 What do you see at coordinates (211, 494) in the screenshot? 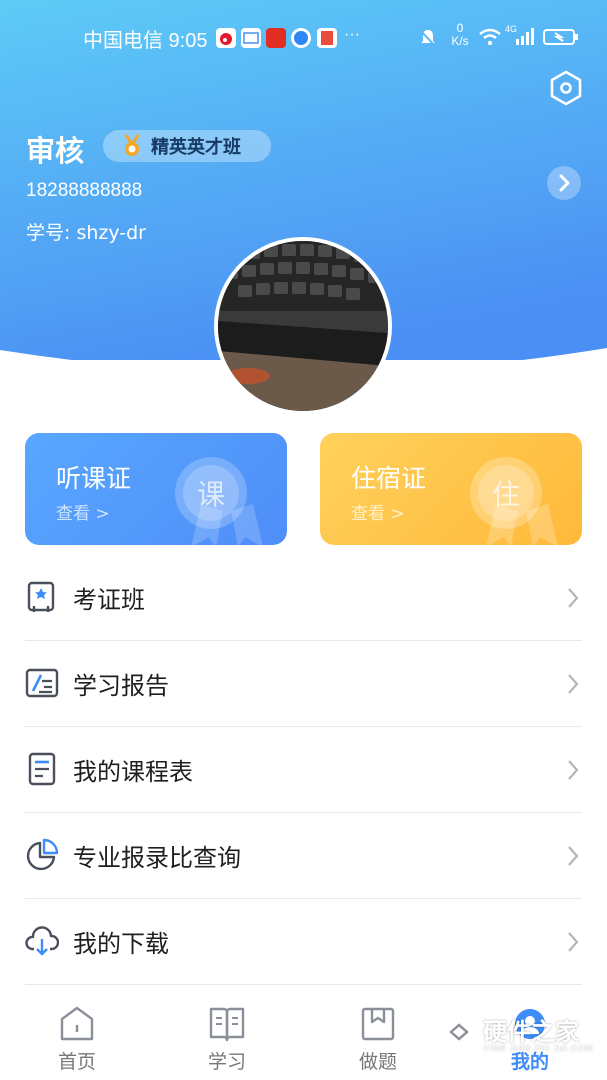
I see `lecture-emblem-text: 课` at bounding box center [211, 494].